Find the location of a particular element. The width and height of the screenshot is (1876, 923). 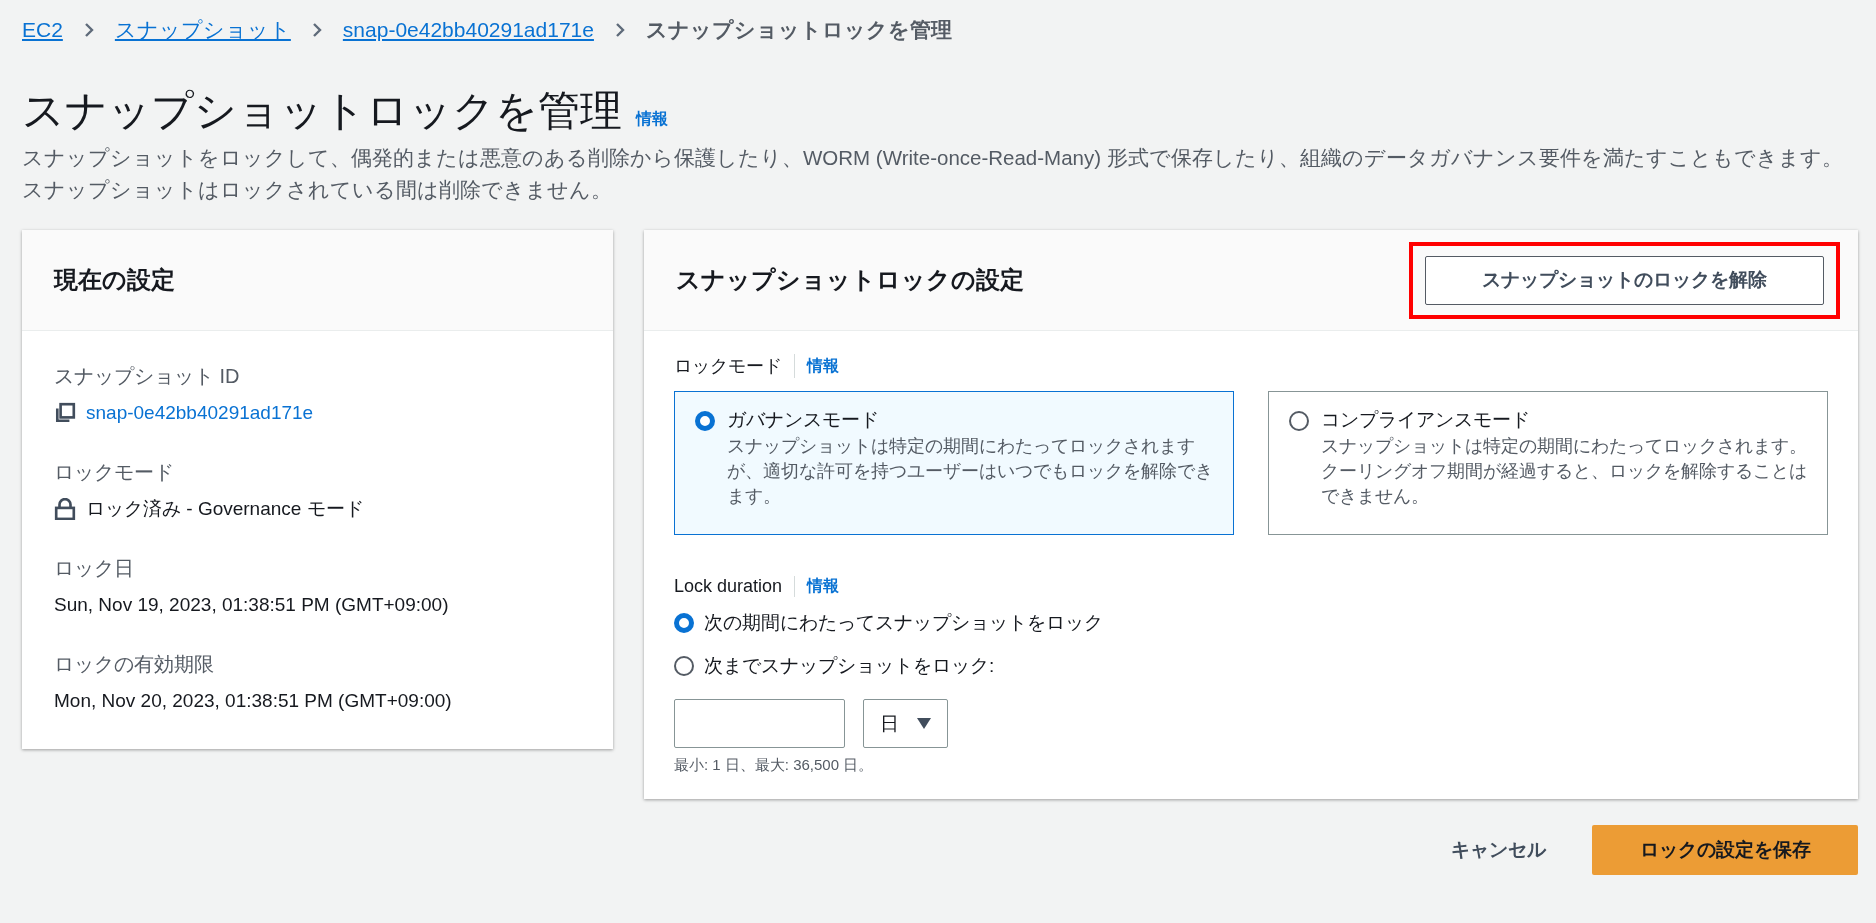

field-value: ロック済み - Governance モード is located at coordinates (225, 509).